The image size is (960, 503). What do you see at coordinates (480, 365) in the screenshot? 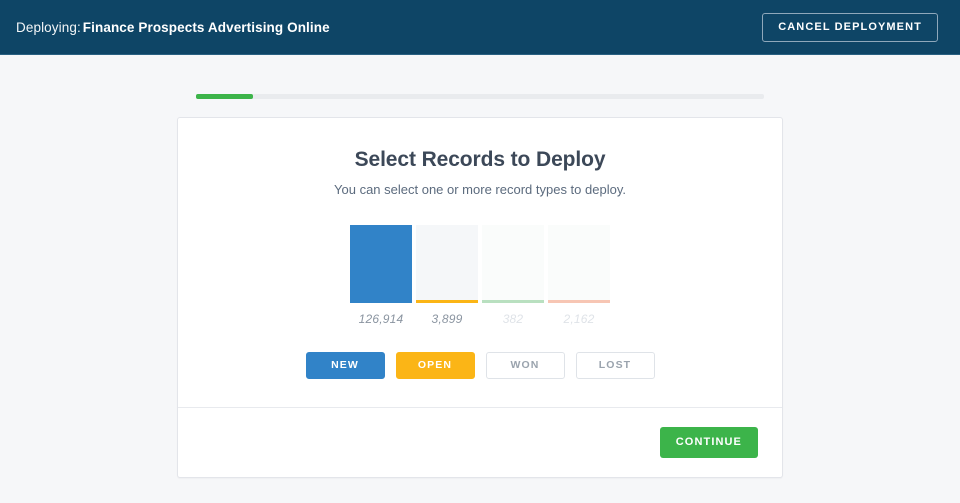
I see `record-type-button-group: NEW OPEN WON LOST` at bounding box center [480, 365].